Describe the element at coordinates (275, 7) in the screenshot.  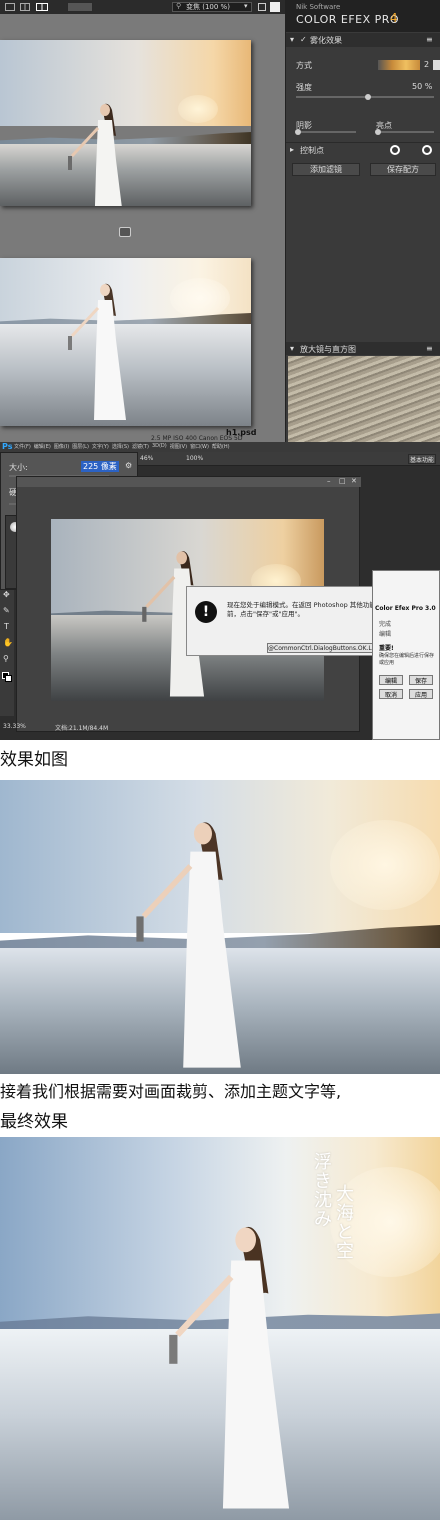
I see `fullscreen-toggle-icon` at that location.